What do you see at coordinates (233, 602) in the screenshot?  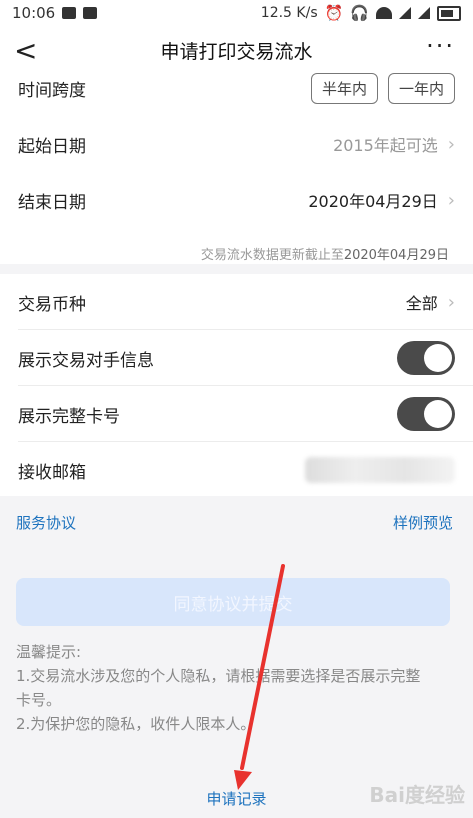 I see `submit-button: 同意协议并提交` at bounding box center [233, 602].